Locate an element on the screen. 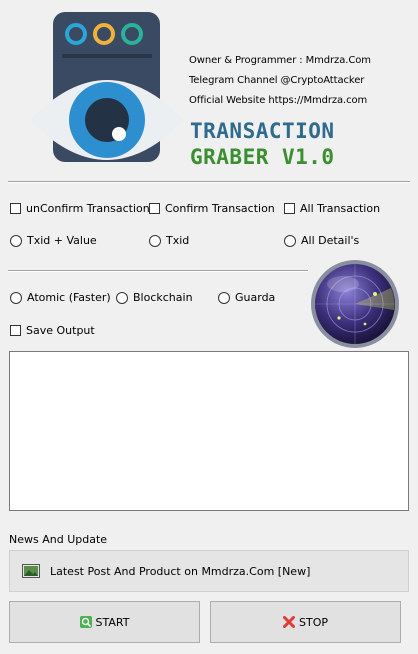 This screenshot has width=418, height=654. radio-label: Atomic (Faster) is located at coordinates (69, 297).